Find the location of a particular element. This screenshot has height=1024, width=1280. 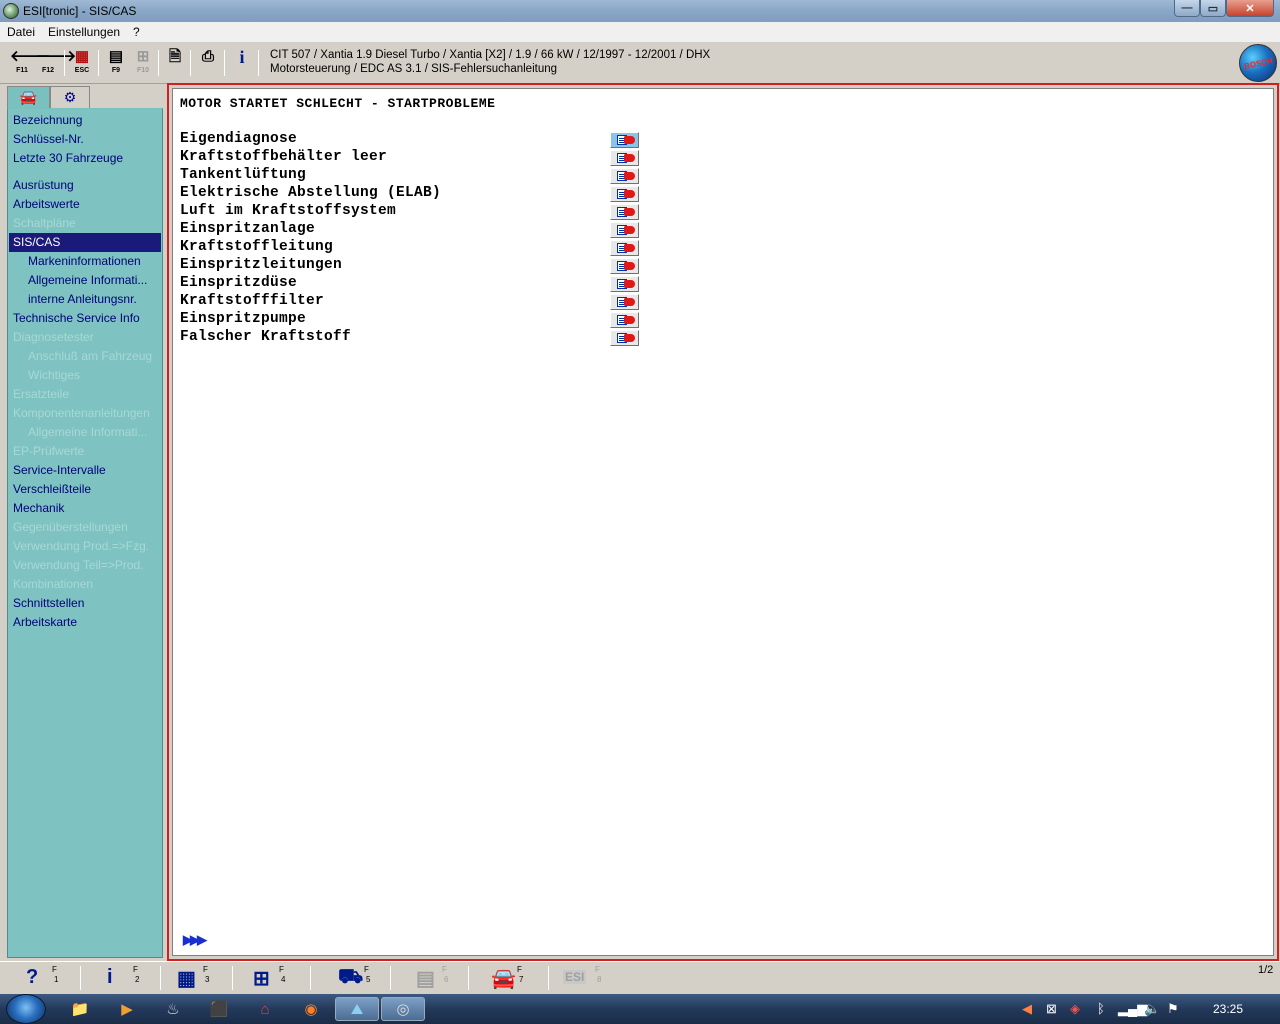

forward-button: 🡒 F12 is located at coordinates (56, 64).